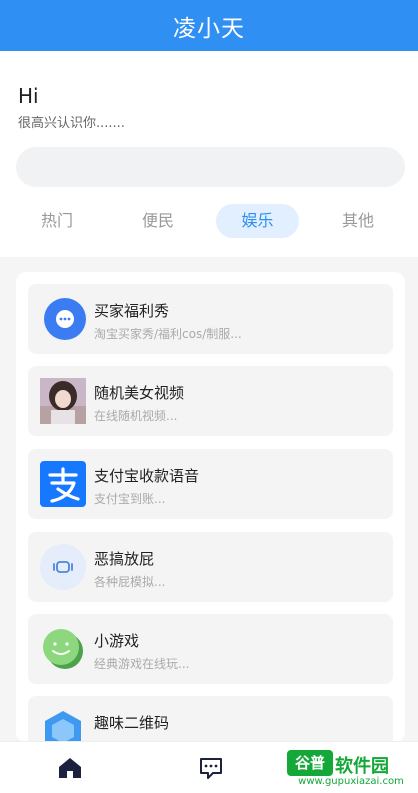 The width and height of the screenshot is (418, 793). What do you see at coordinates (132, 311) in the screenshot?
I see `item-title: 买家福利秀` at bounding box center [132, 311].